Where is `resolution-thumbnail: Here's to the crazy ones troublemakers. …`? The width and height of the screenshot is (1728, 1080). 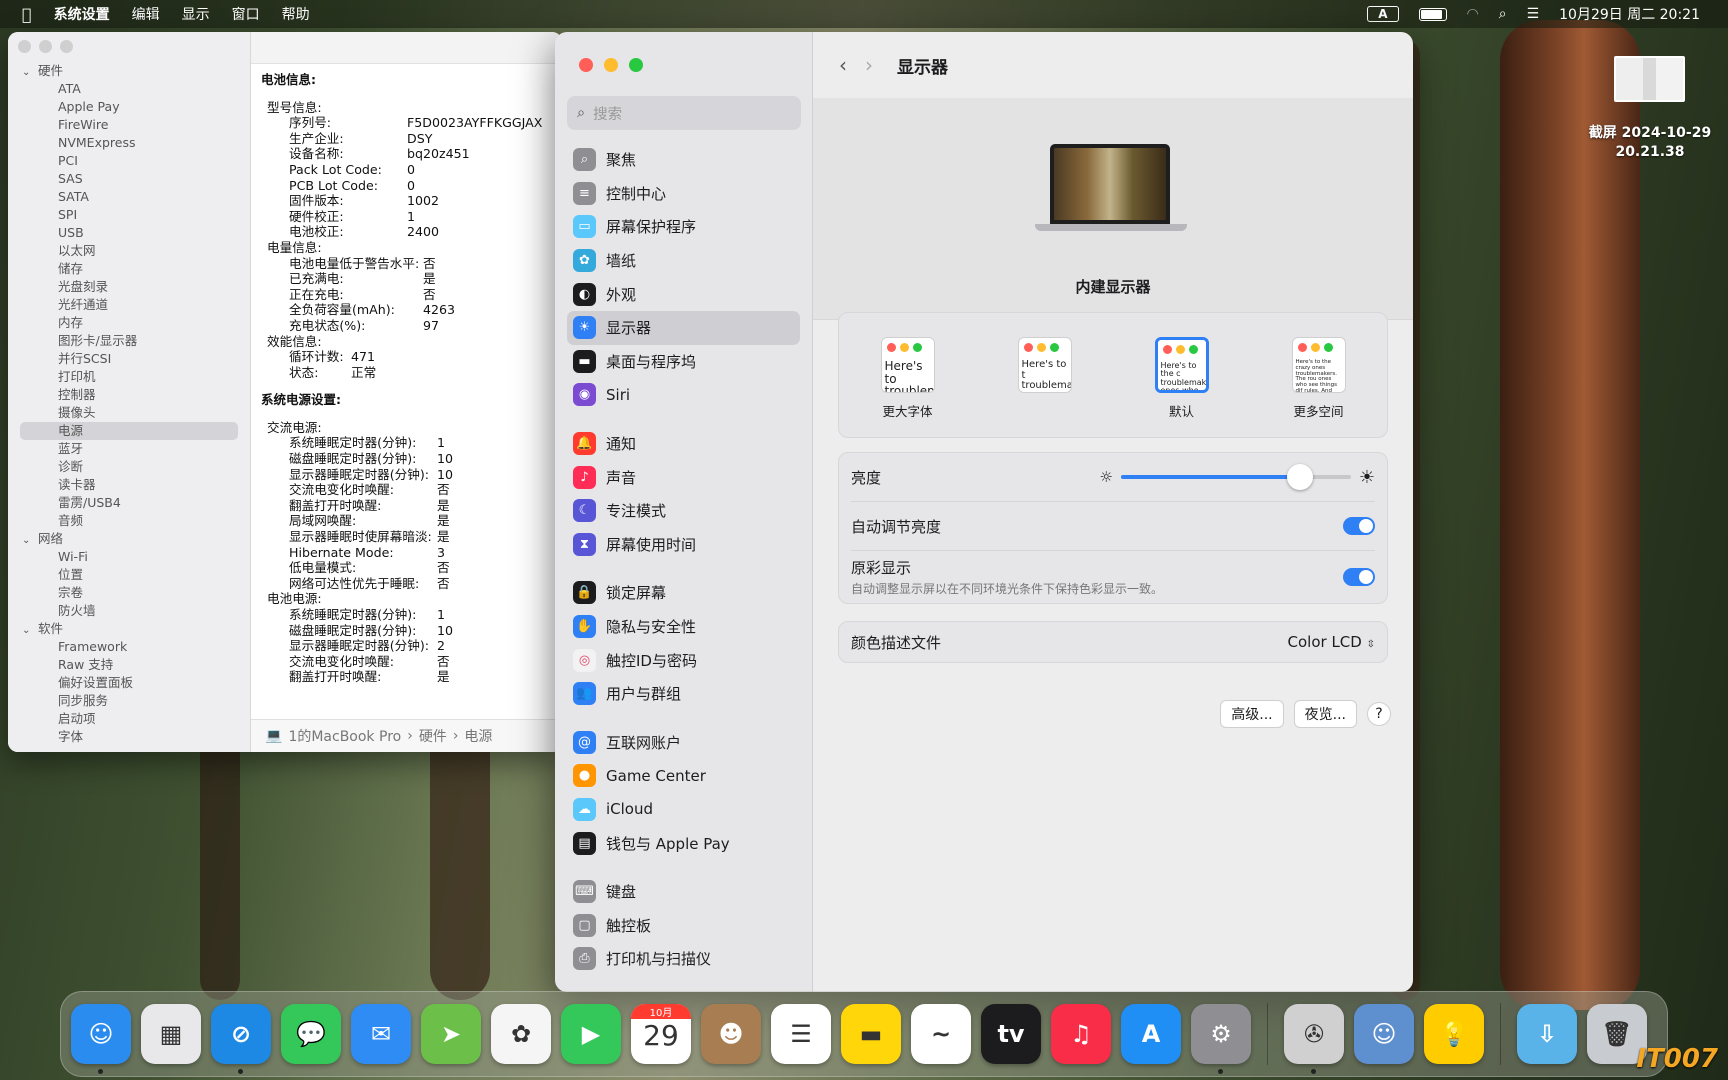 resolution-thumbnail: Here's to the crazy ones troublemakers. … is located at coordinates (1318, 365).